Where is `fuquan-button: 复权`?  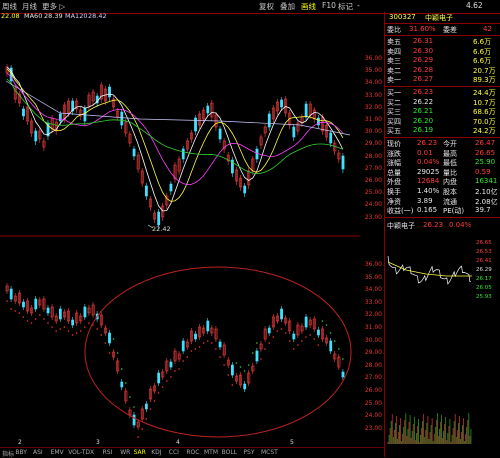
fuquan-button: 复权 is located at coordinates (266, 6).